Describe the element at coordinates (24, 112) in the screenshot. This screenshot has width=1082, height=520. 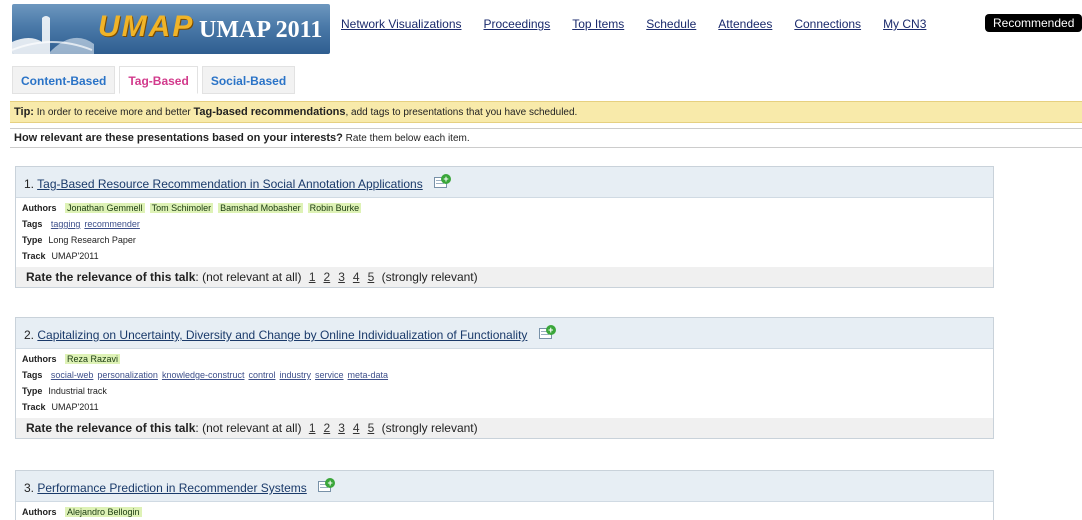
I see `tip-prefix: Tip:` at that location.